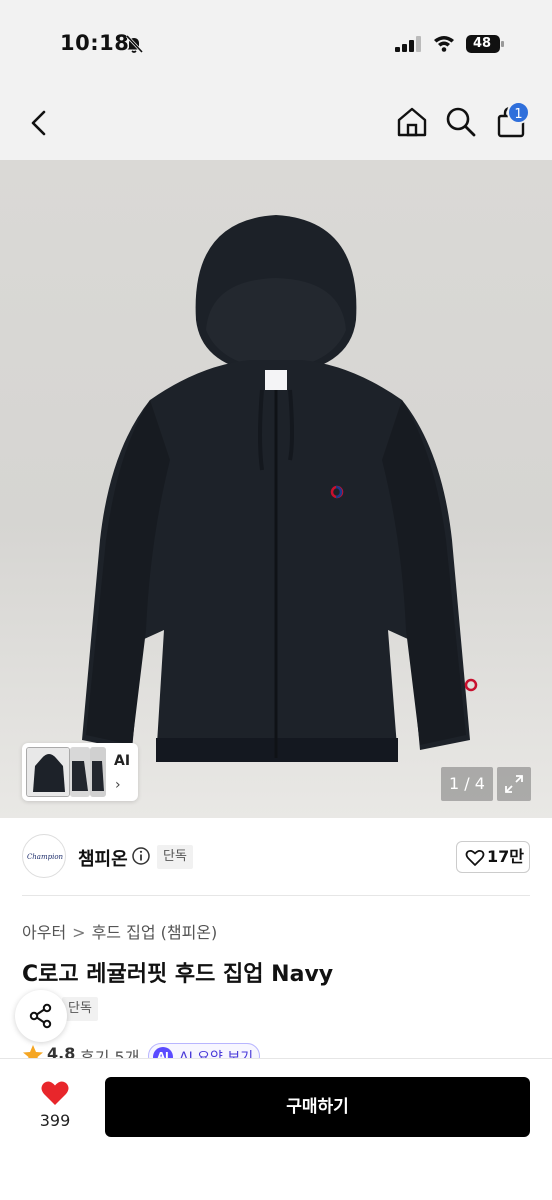 The width and height of the screenshot is (552, 1200). What do you see at coordinates (122, 761) in the screenshot?
I see `ai-thumbnail-label: AI` at bounding box center [122, 761].